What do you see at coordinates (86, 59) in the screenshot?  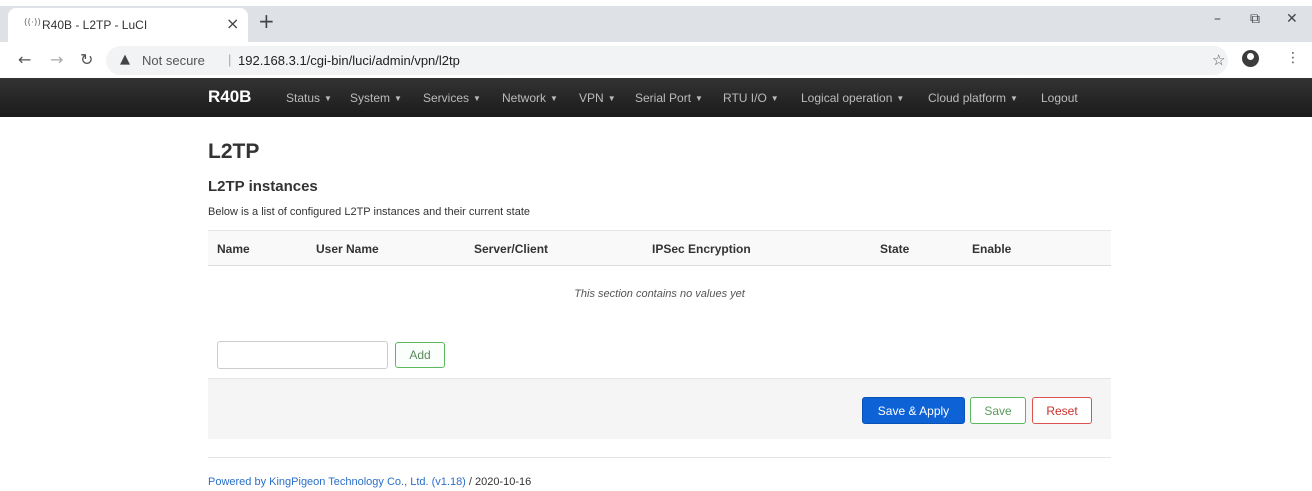 I see `reload-icon: ↻` at bounding box center [86, 59].